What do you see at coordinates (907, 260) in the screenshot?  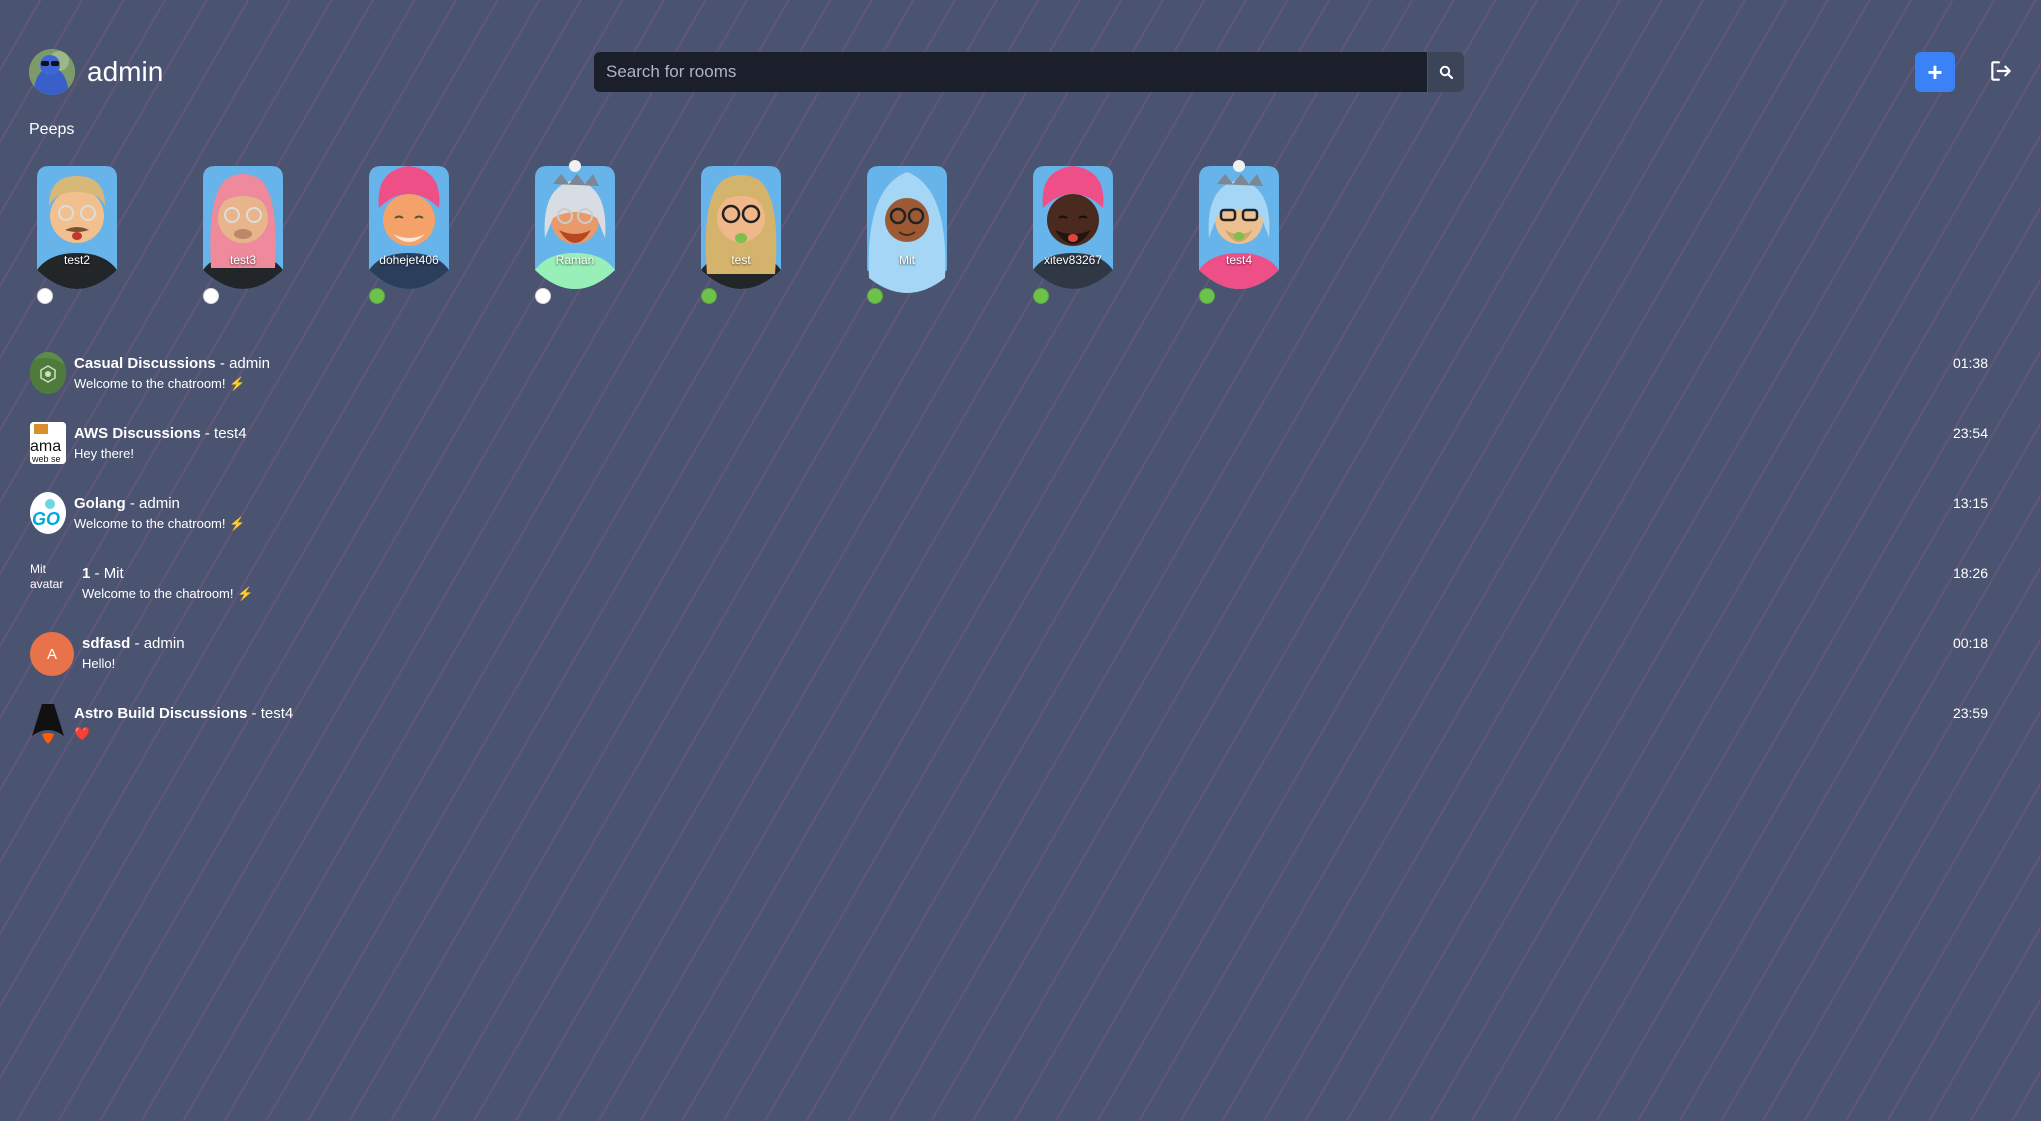 I see `peep-name: Mit` at bounding box center [907, 260].